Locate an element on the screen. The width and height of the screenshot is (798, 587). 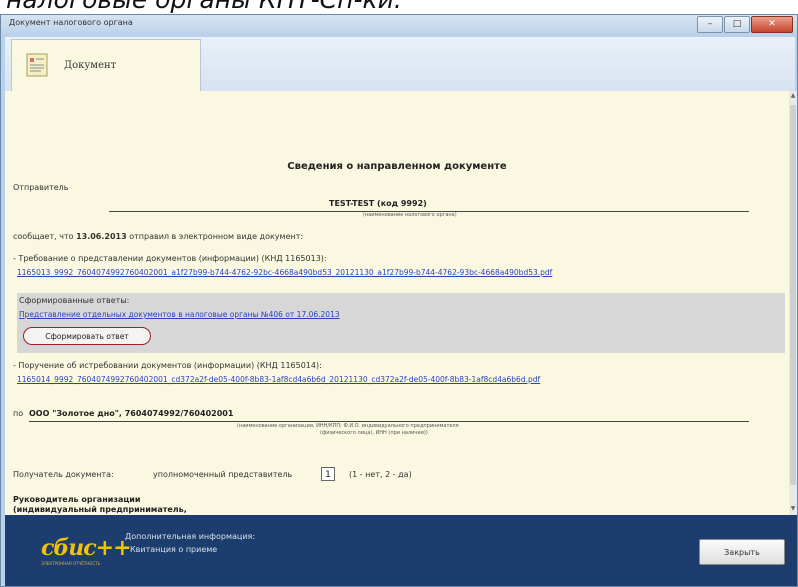
replies-label: Сформированные ответы: is located at coordinates (74, 300).